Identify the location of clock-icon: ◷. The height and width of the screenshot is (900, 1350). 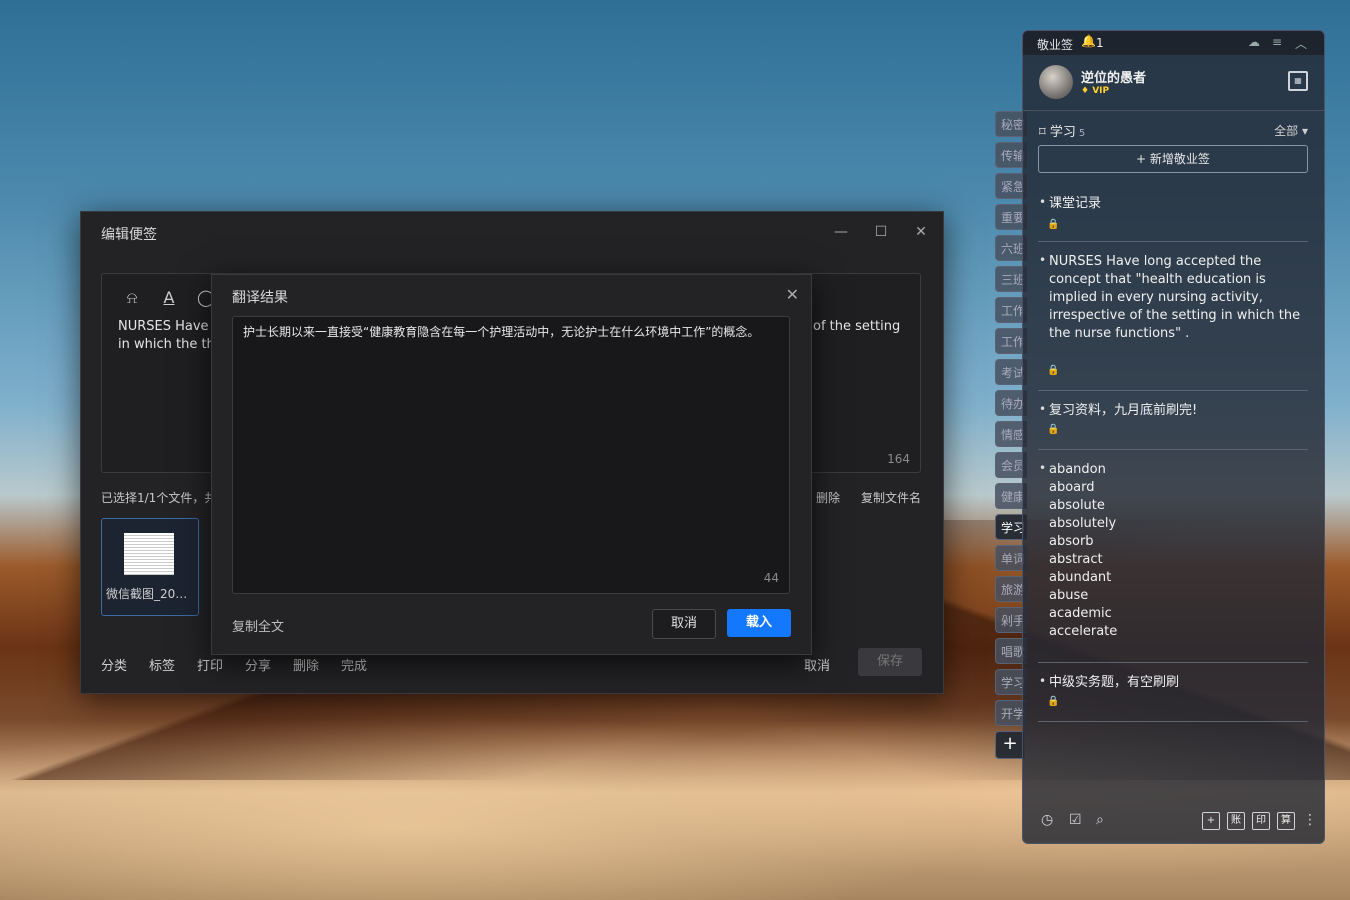
(1047, 820).